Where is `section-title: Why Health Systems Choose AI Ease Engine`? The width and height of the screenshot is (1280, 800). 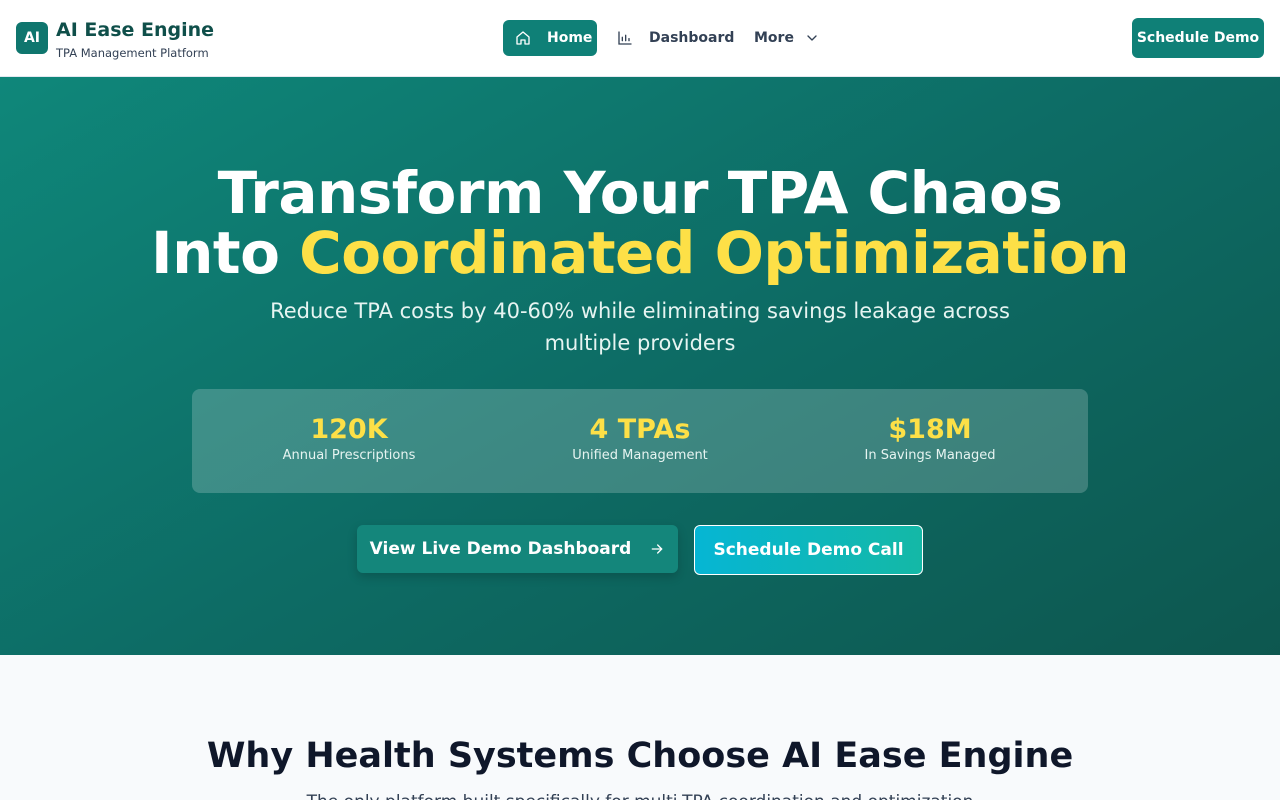
section-title: Why Health Systems Choose AI Ease Engine is located at coordinates (640, 756).